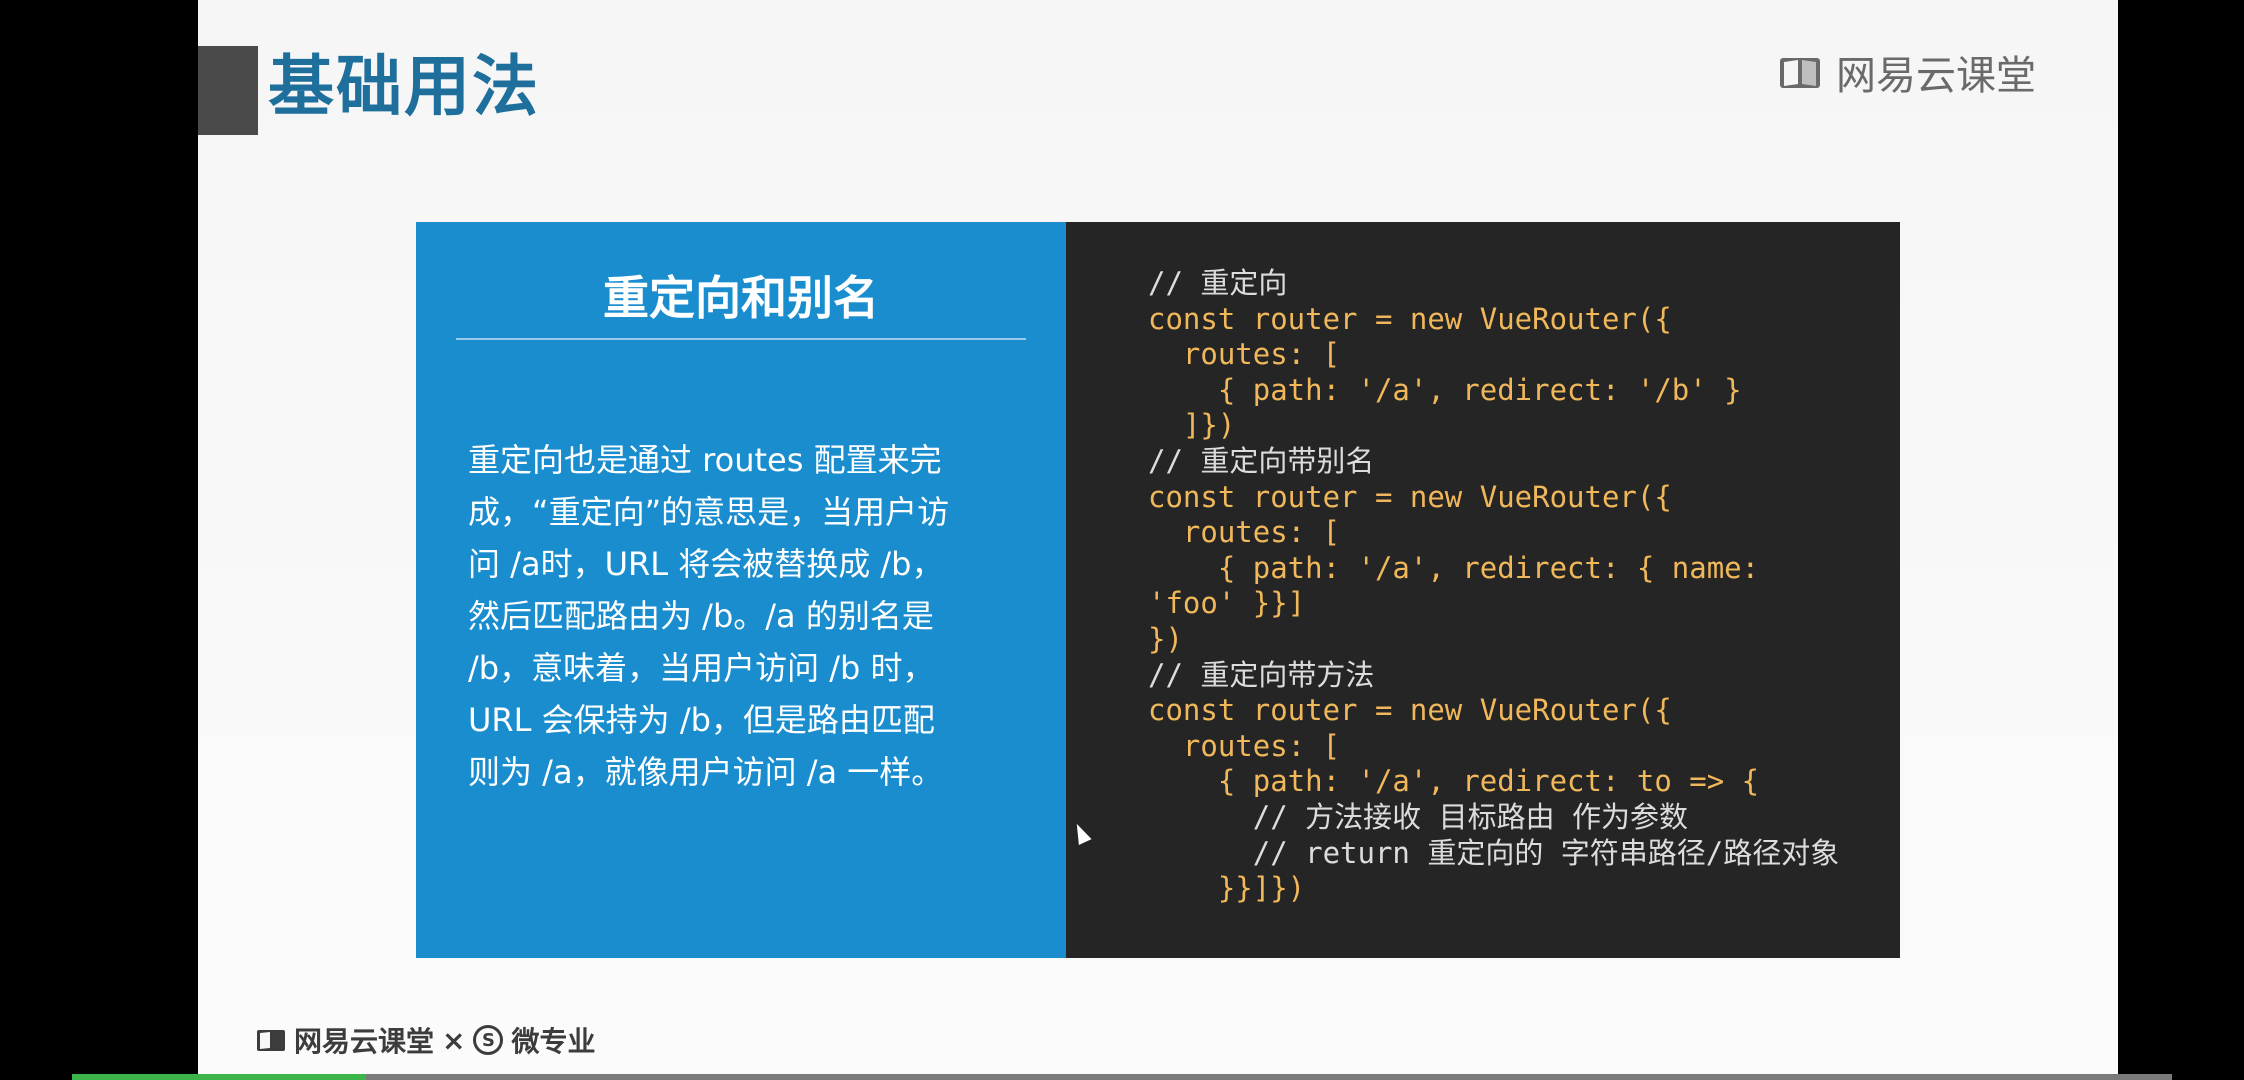  What do you see at coordinates (701, 616) in the screenshot?
I see `body-line: 然后匹配路由为 /b。/a 的别名是` at bounding box center [701, 616].